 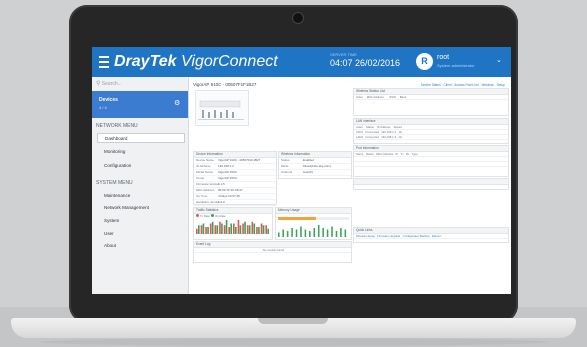 I want to click on event-log-empty: No records found, so click(x=272, y=250).